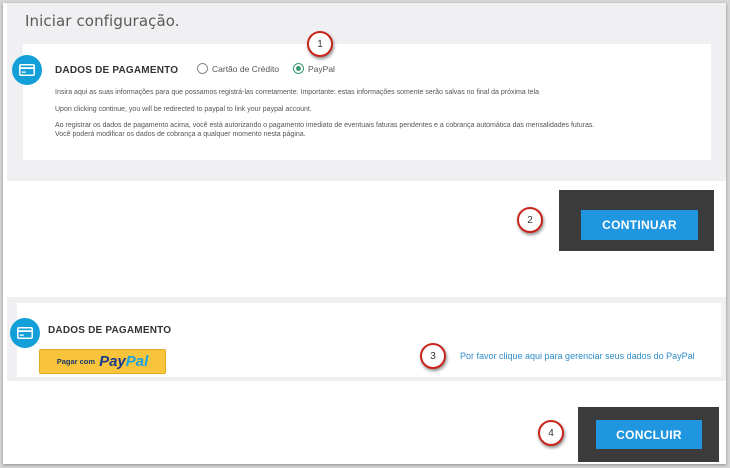  What do you see at coordinates (321, 68) in the screenshot?
I see `radio-label-paypal: PayPal` at bounding box center [321, 68].